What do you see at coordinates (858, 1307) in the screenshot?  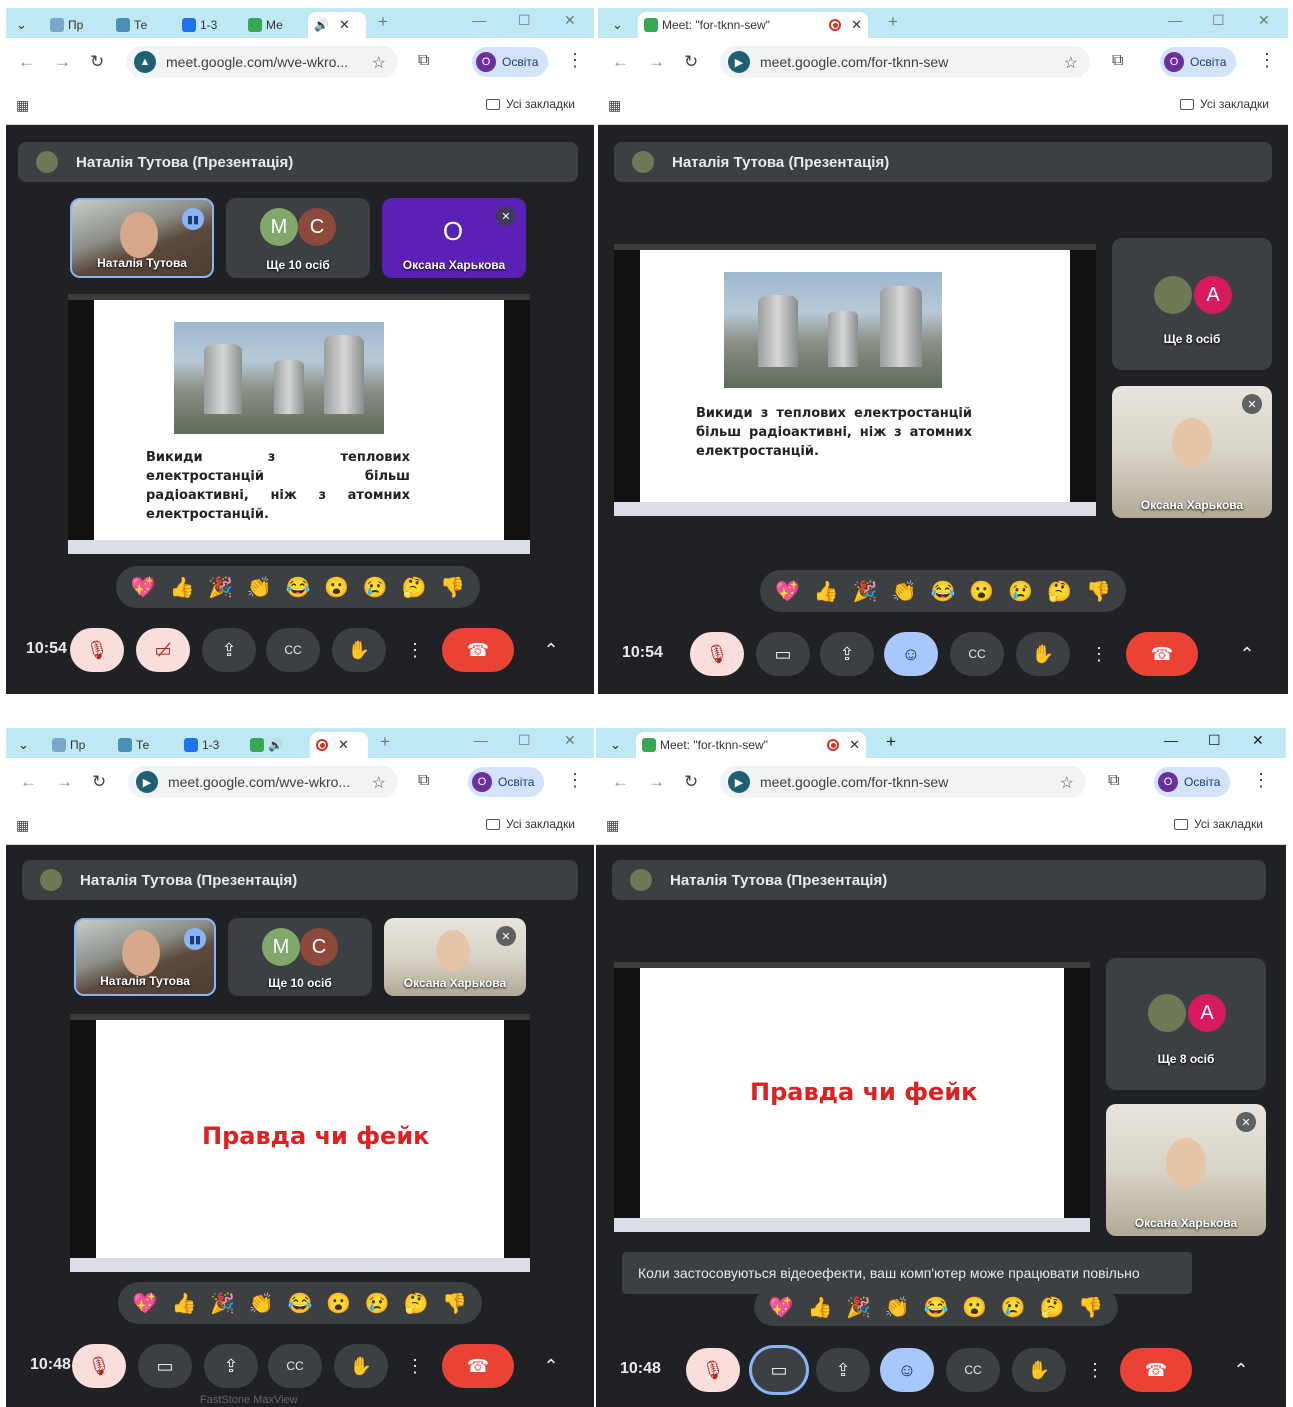 I see `reaction-party: 🎉` at bounding box center [858, 1307].